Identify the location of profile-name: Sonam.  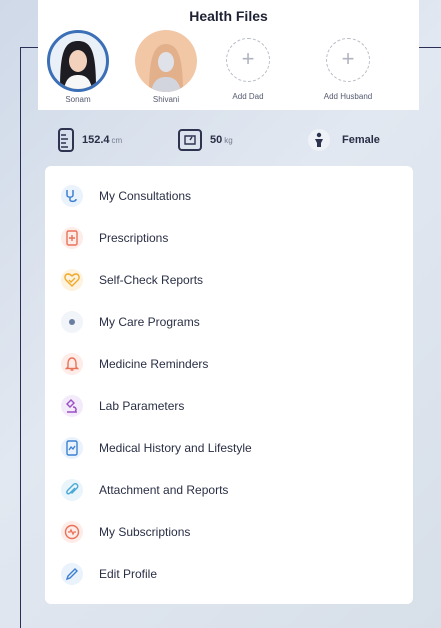
(78, 99).